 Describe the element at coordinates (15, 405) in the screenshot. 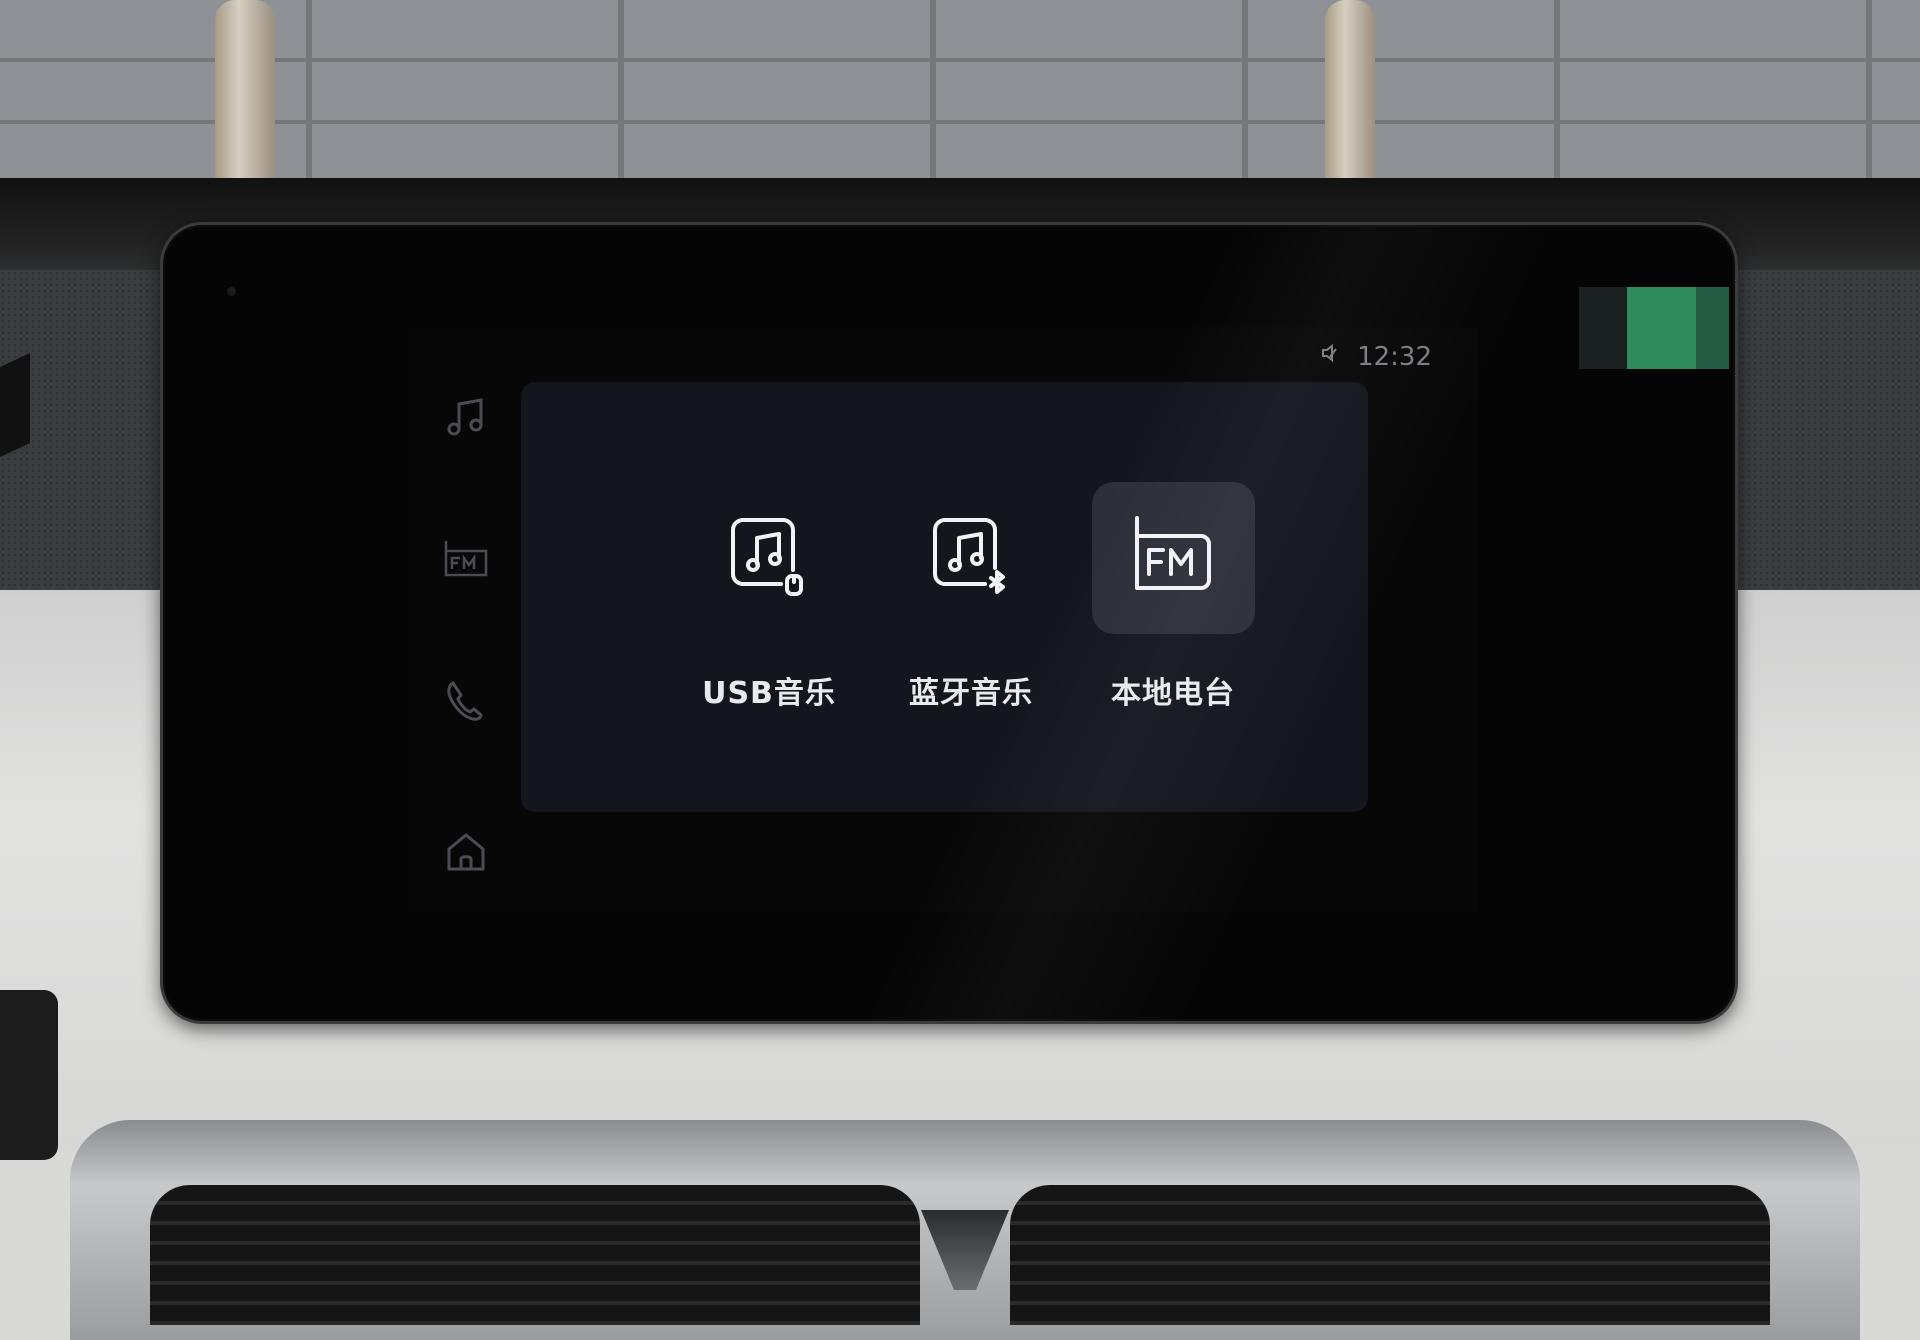

I see `dashboard-edge` at that location.